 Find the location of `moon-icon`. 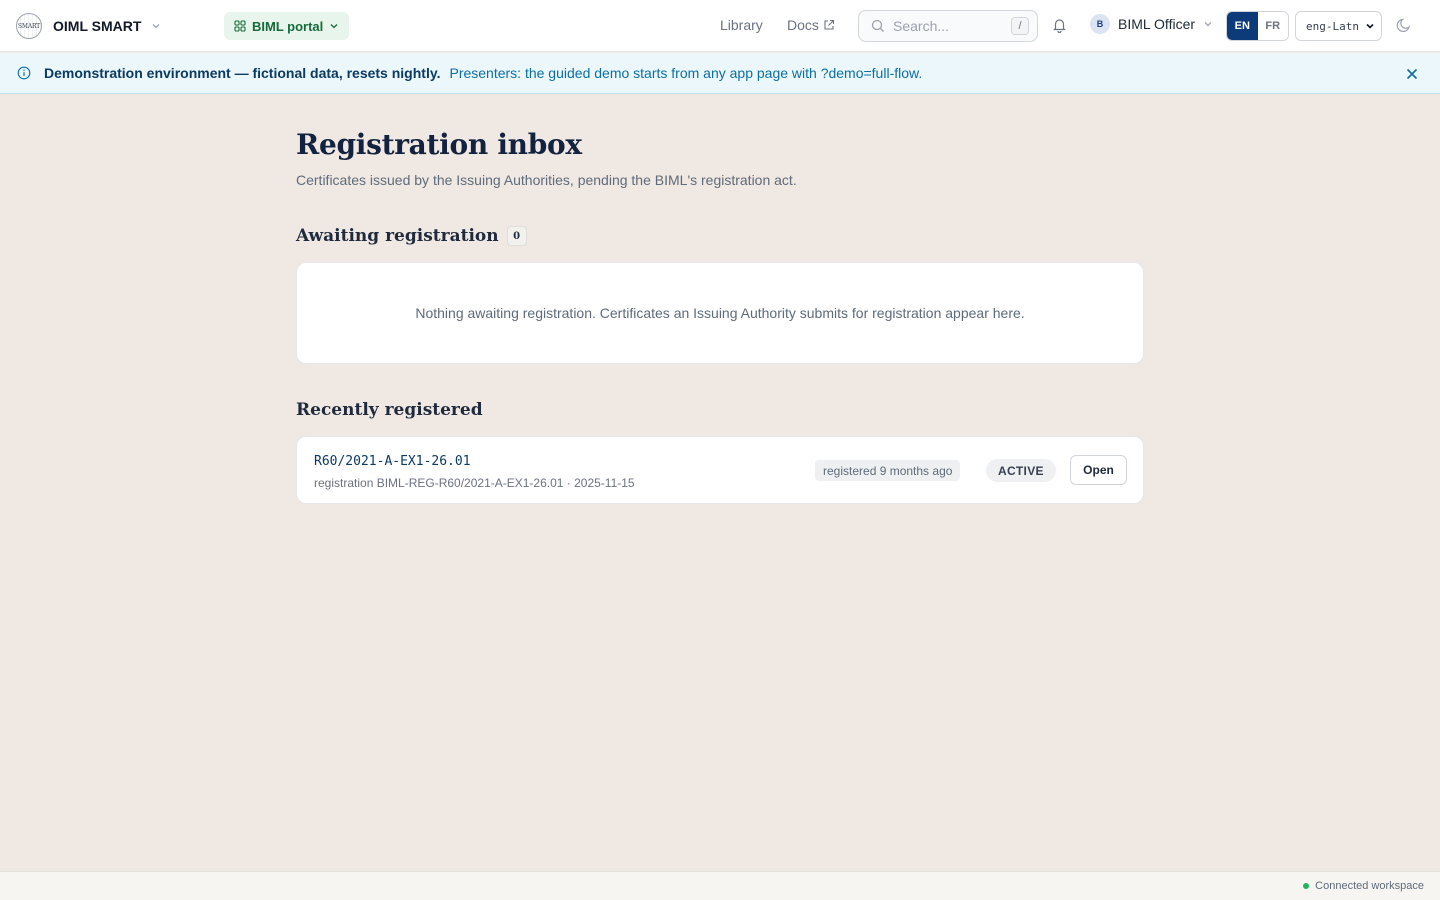

moon-icon is located at coordinates (1404, 25).